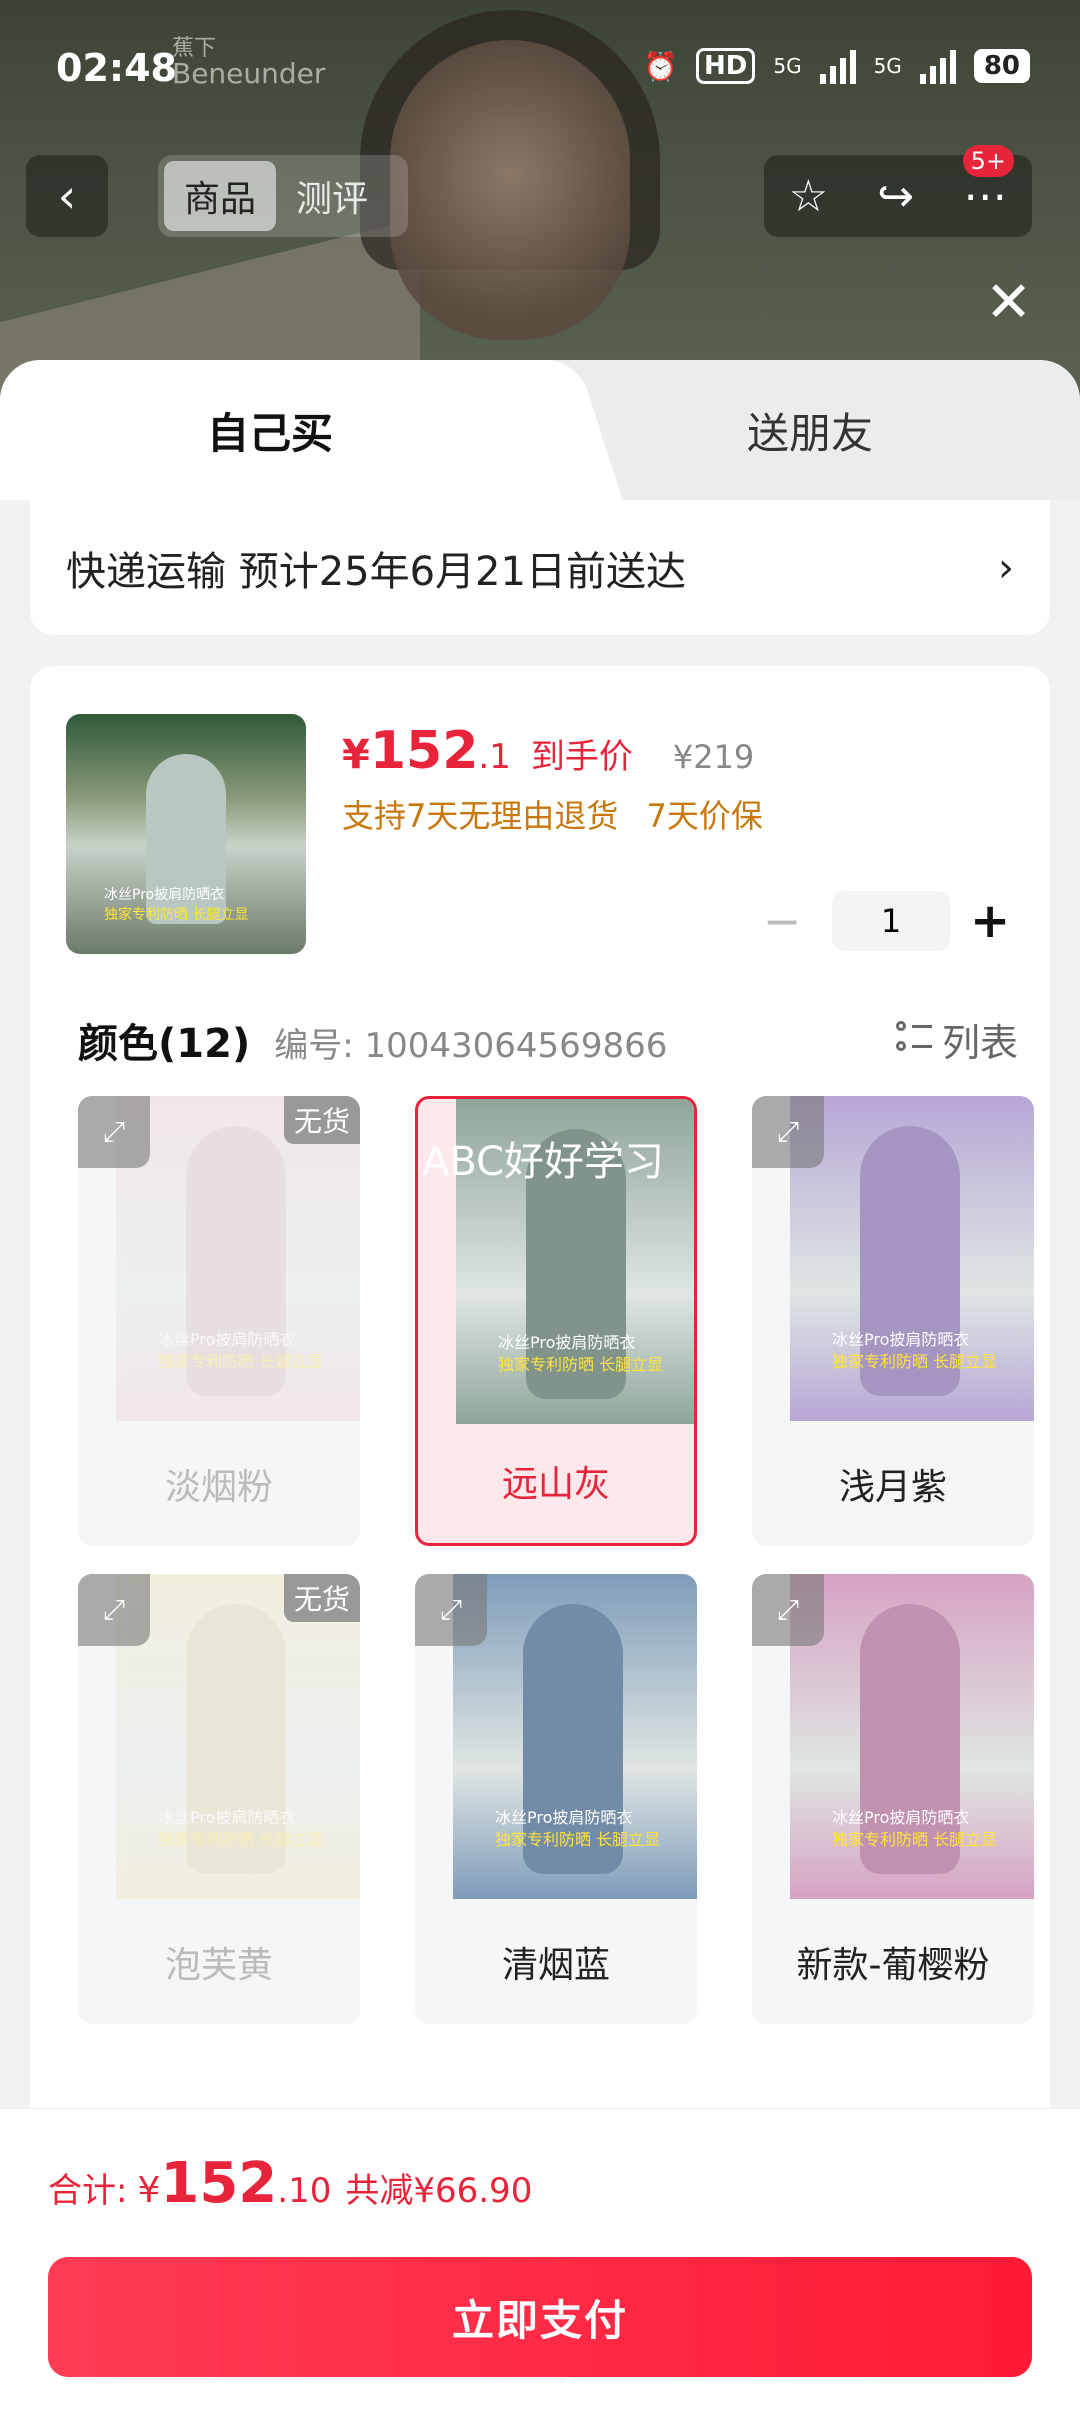 The height and width of the screenshot is (2412, 1080). I want to click on signal-icon, so click(837, 66).